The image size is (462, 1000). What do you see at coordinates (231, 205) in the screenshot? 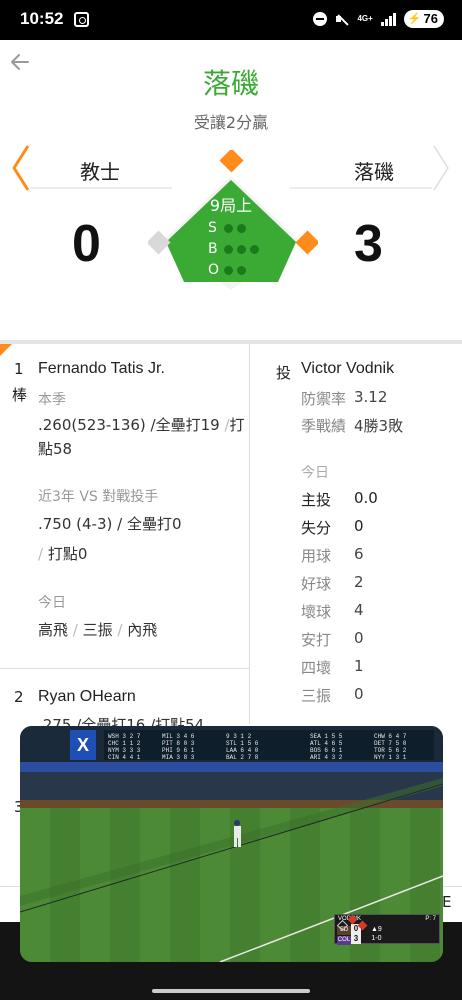
I see `inning-indicator: 9局上` at bounding box center [231, 205].